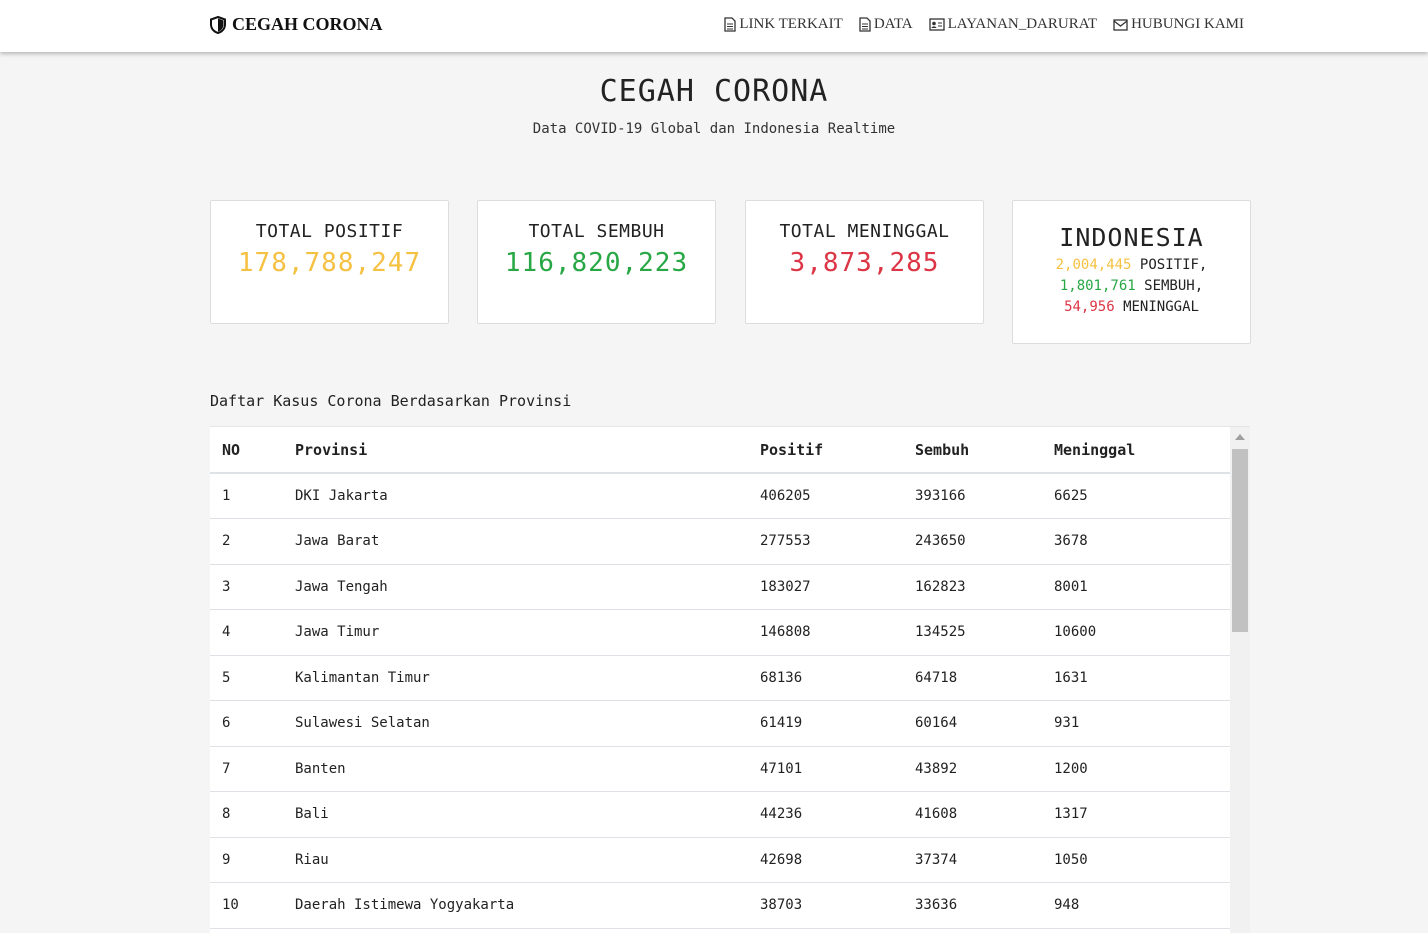 This screenshot has width=1428, height=933. Describe the element at coordinates (1161, 307) in the screenshot. I see `indonesia-meninggal-label: MENINGGAL` at that location.